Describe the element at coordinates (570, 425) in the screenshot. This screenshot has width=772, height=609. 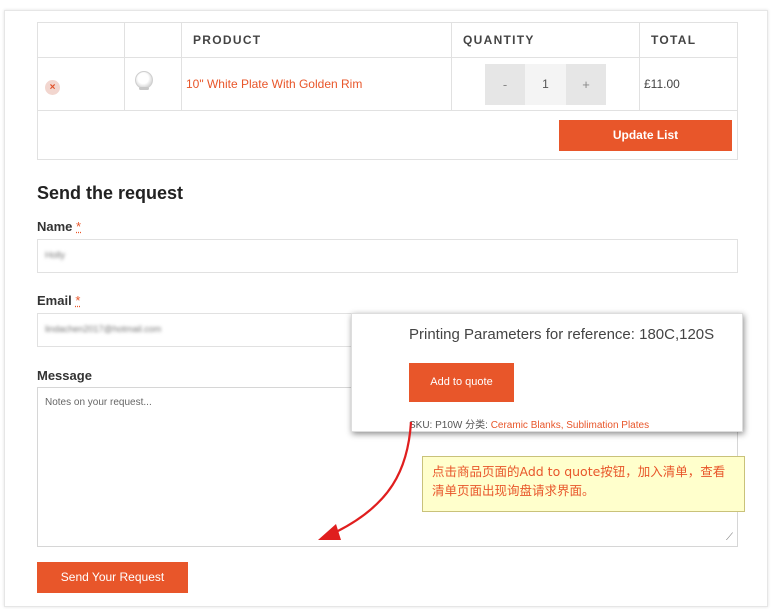
I see `category-links: Ceramic Blanks, Sublimation Plates` at that location.